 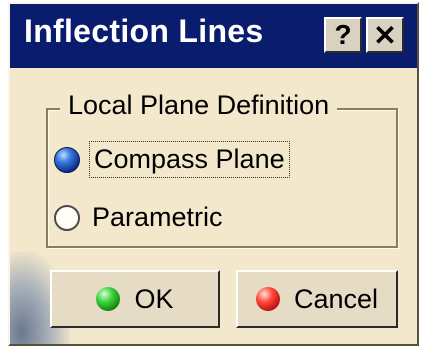 I want to click on red-led-icon, so click(x=267, y=299).